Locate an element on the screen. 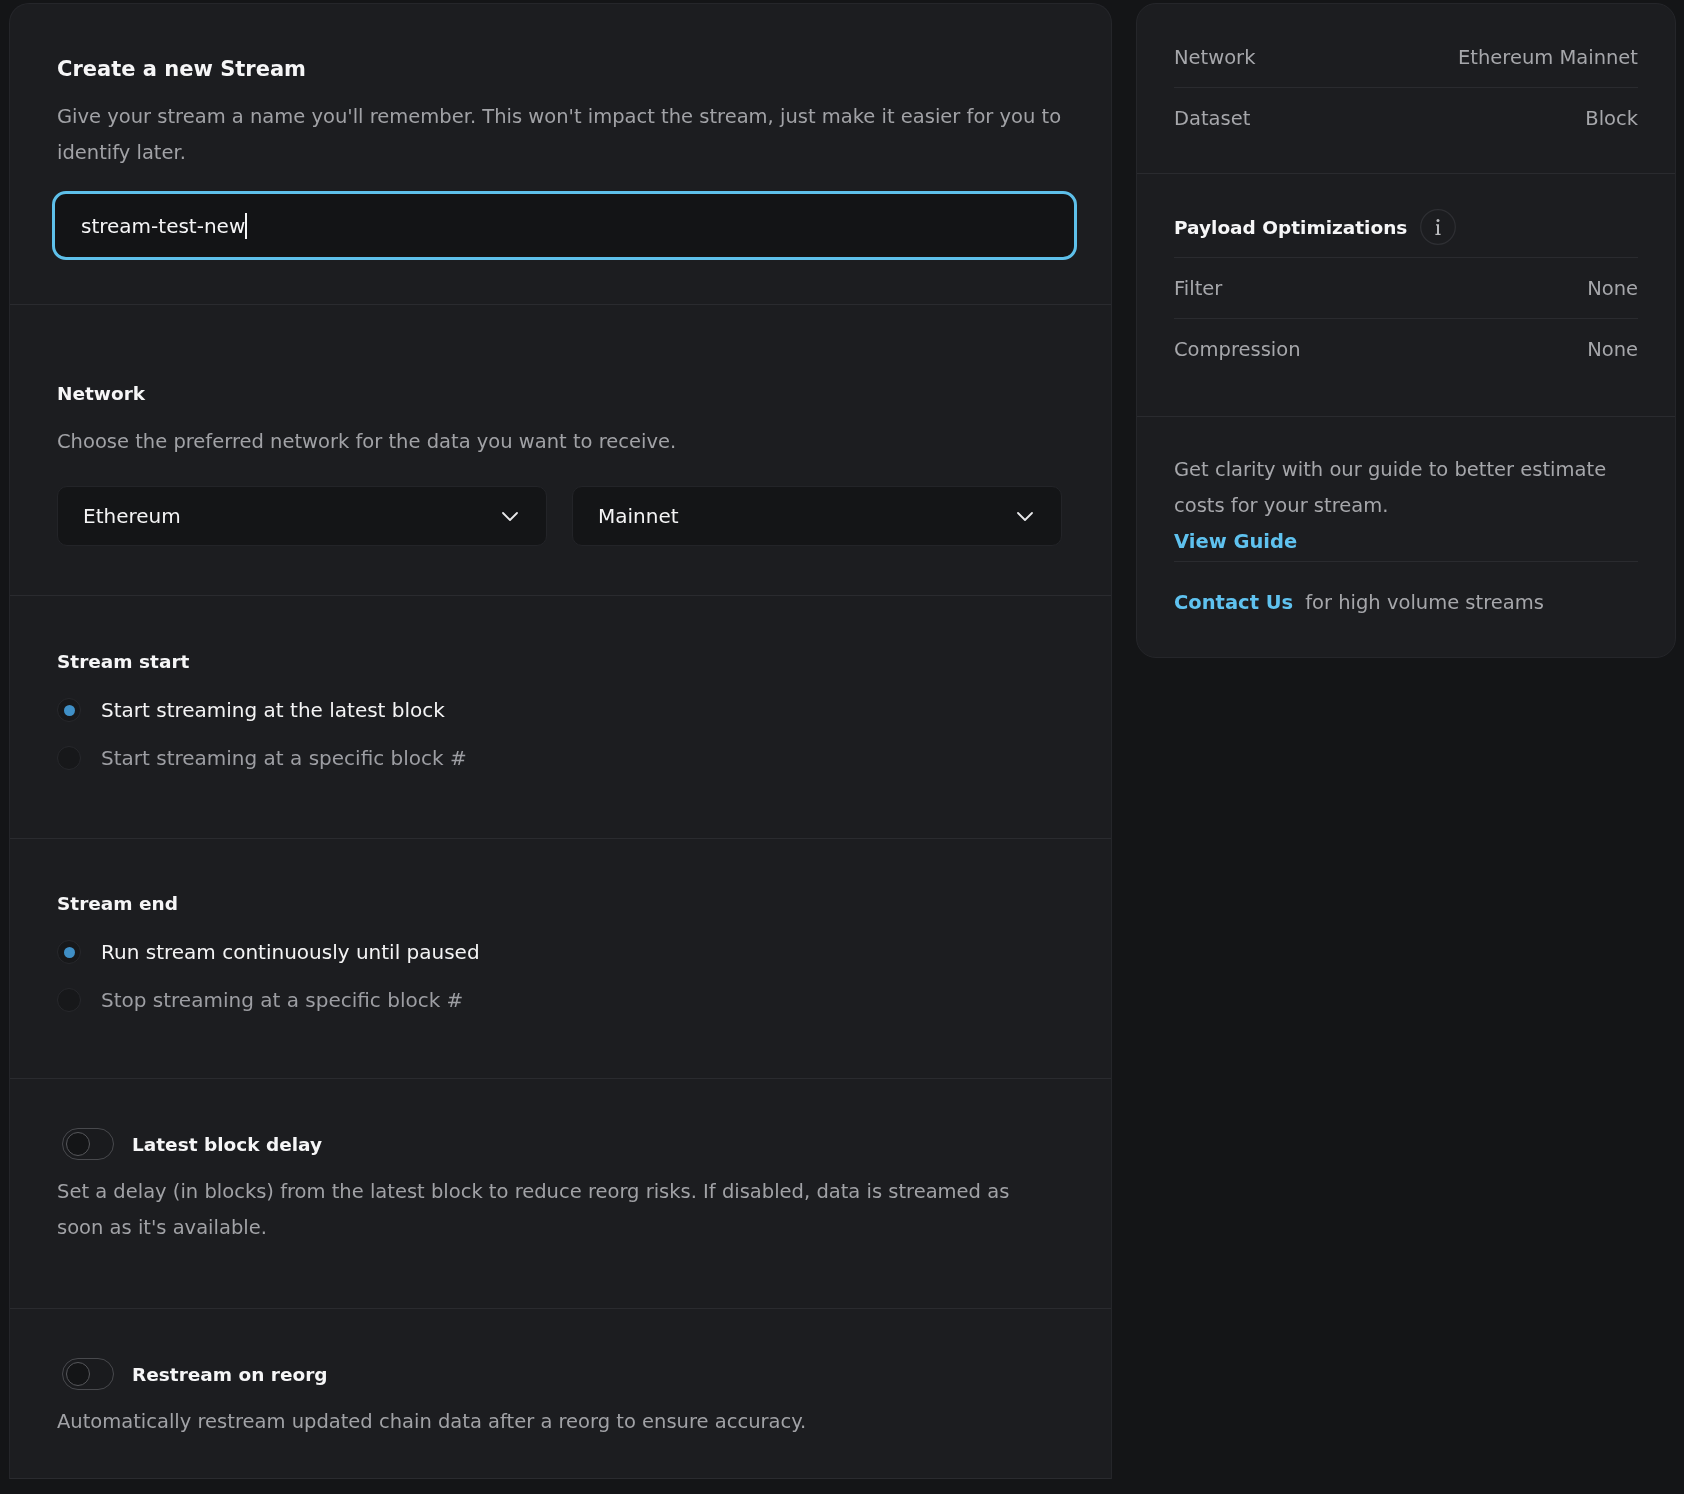 This screenshot has height=1494, width=1684. toggle-description: Set a delay (in blocks) from the latest block to reduce reorg risks. If disabled, data is streamed as soon as it's available. is located at coordinates (534, 1210).